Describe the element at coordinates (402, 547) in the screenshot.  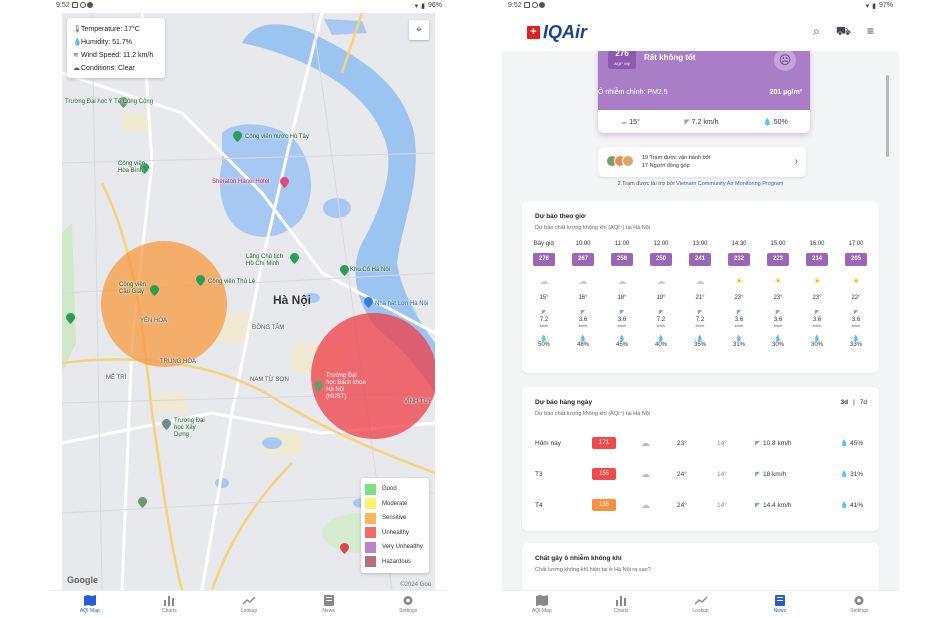
I see `legend-label: Very Unhealthy` at that location.